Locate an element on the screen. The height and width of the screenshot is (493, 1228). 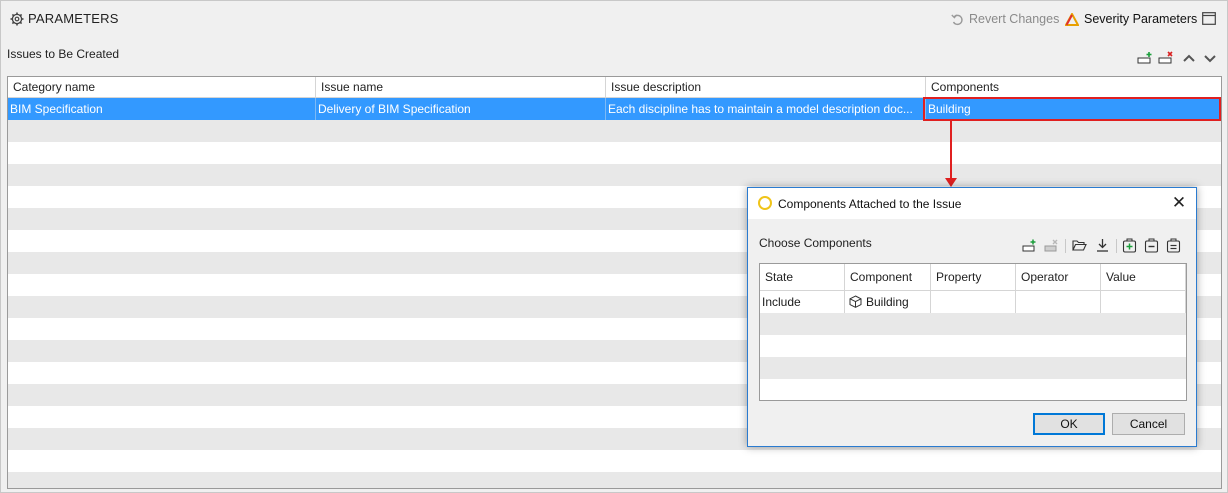
severity-icon is located at coordinates (1072, 19).